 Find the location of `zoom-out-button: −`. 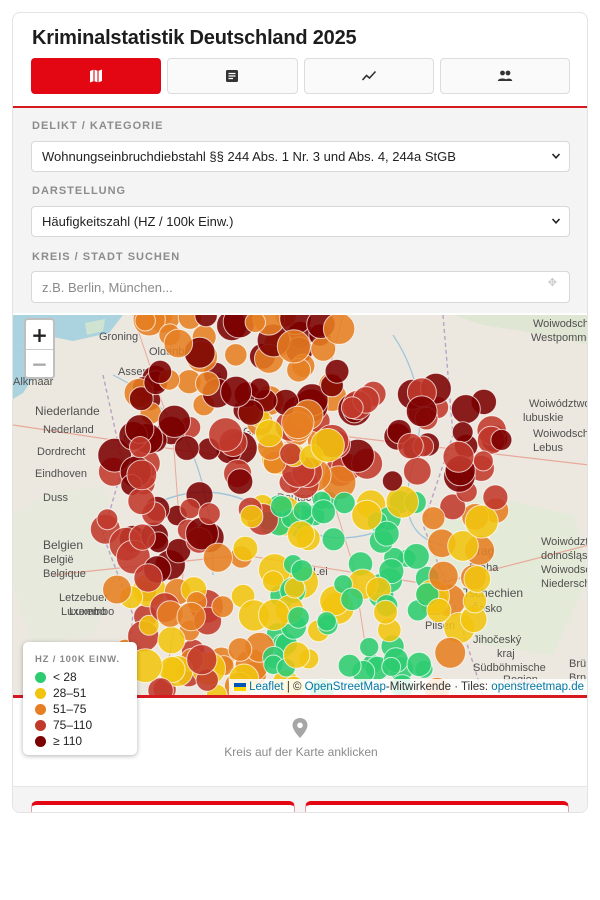

zoom-out-button: − is located at coordinates (39, 363).